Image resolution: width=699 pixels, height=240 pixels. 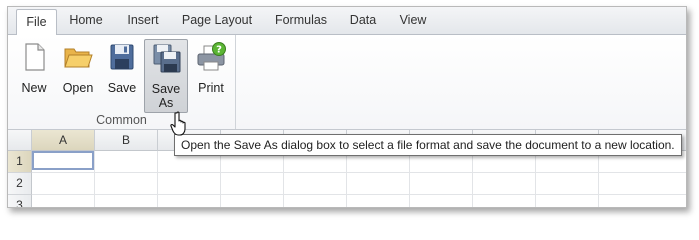 What do you see at coordinates (122, 88) in the screenshot?
I see `save-button-label: Save` at bounding box center [122, 88].